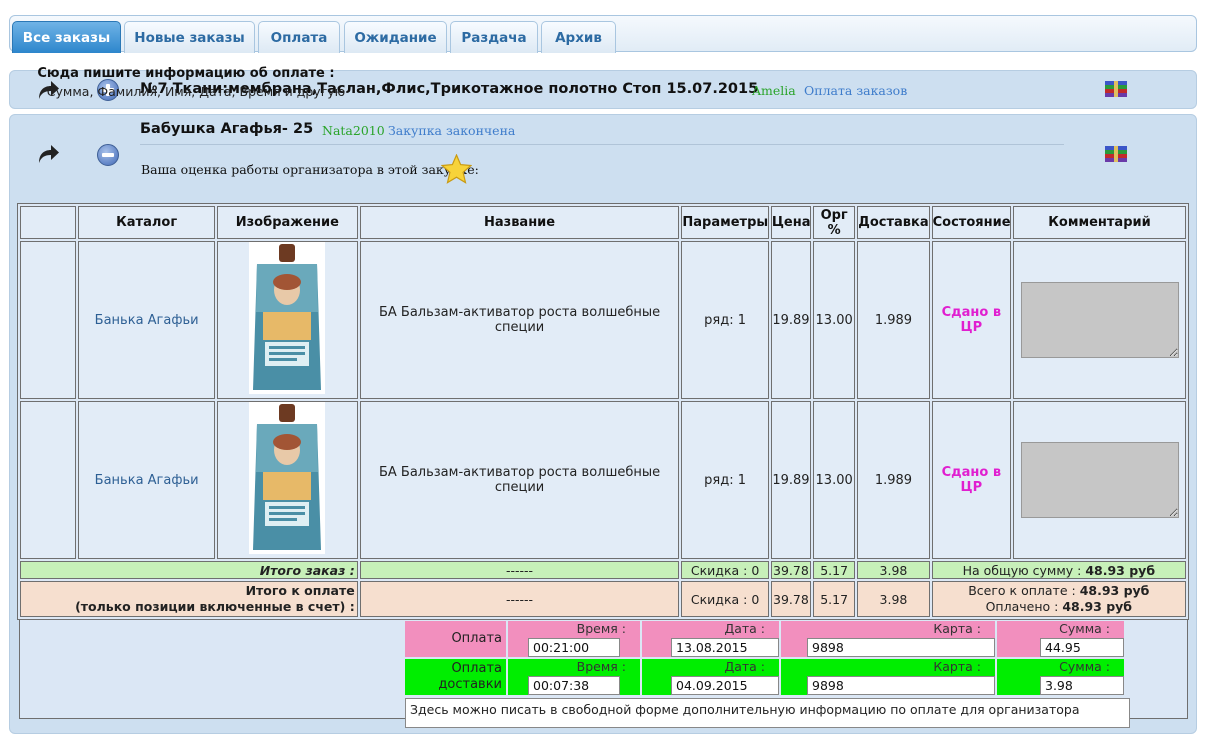  Describe the element at coordinates (601, 628) in the screenshot. I see `order-time-label: Время :` at that location.